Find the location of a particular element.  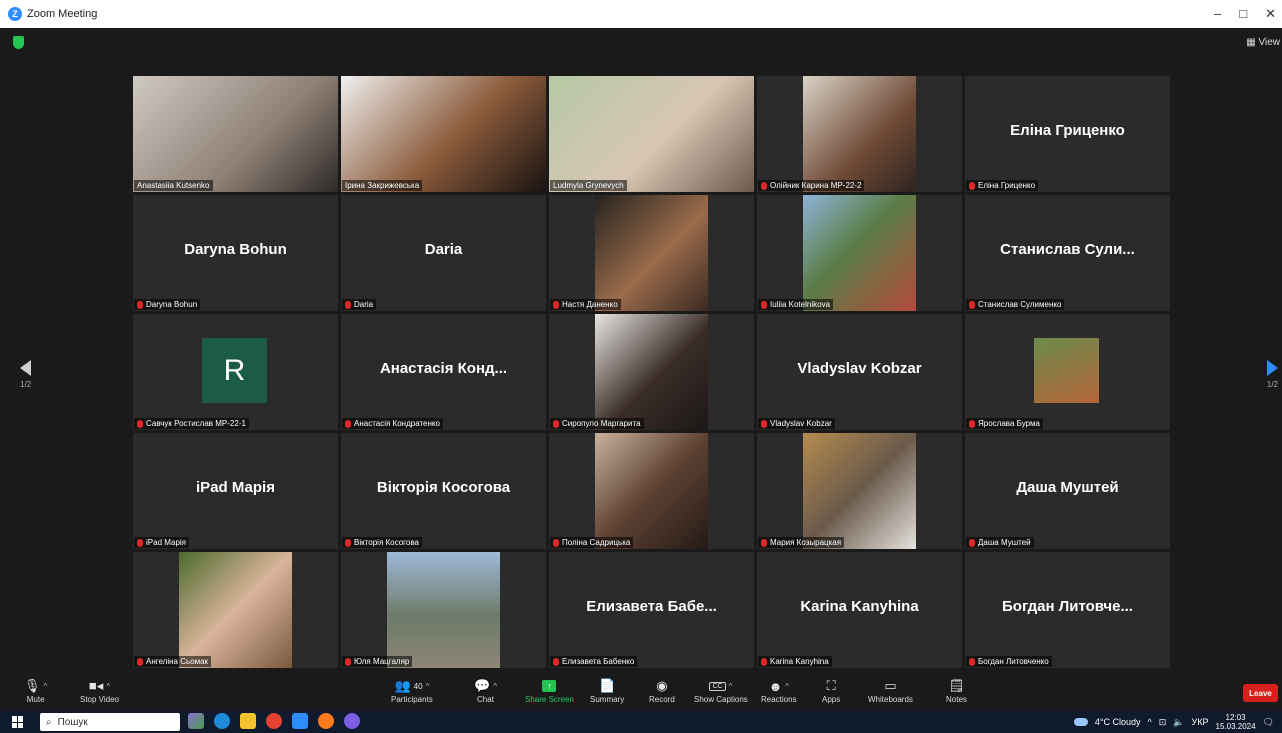

participant-display-name: Еліна Гриценко is located at coordinates (1067, 130).